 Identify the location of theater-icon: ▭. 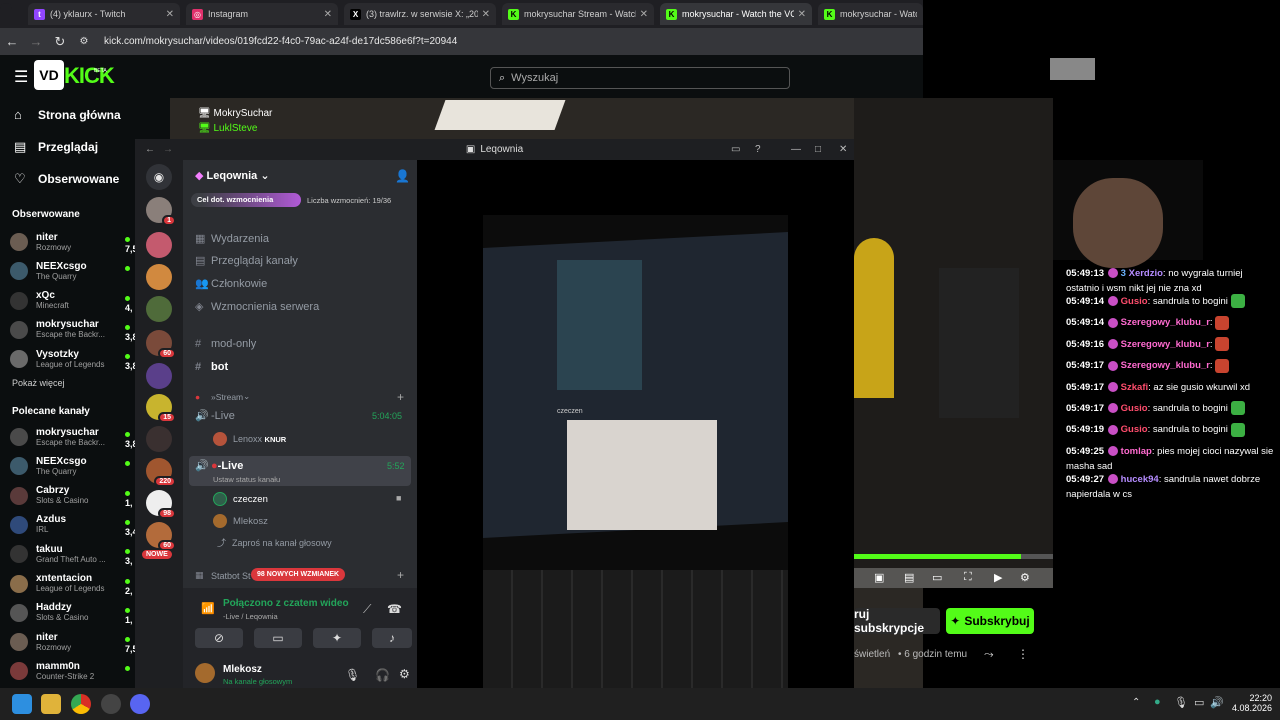
(937, 577).